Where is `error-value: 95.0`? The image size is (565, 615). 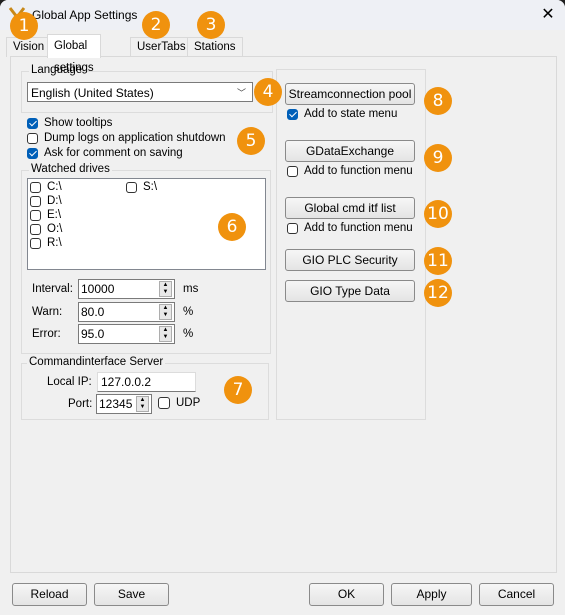
error-value: 95.0 is located at coordinates (93, 334).